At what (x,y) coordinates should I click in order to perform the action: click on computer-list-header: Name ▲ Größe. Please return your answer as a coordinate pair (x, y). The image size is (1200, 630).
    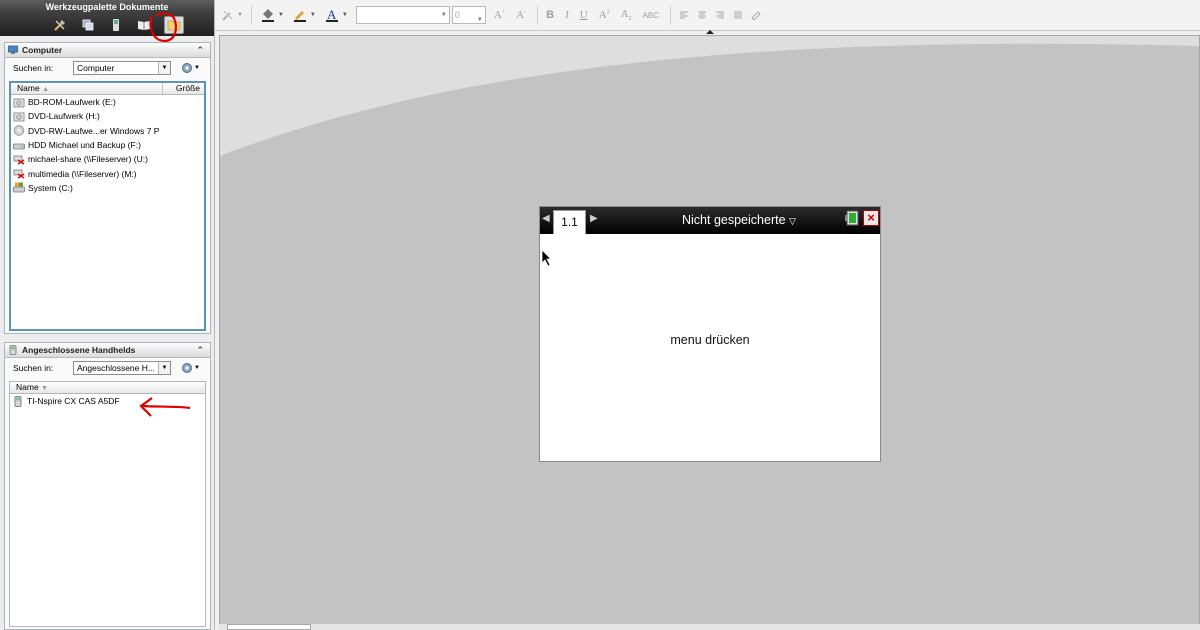
    Looking at the image, I should click on (107, 89).